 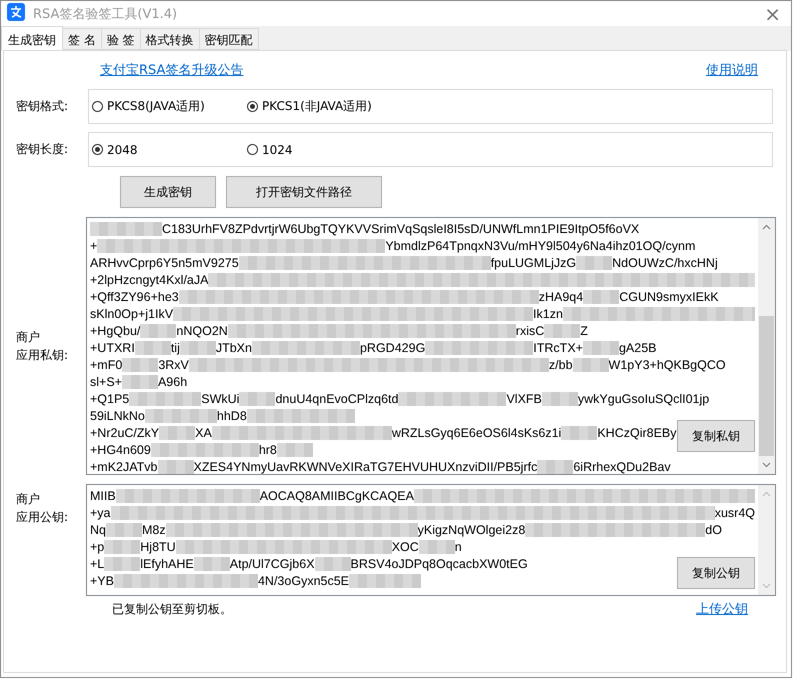 I want to click on key-text: MIIB, so click(x=103, y=495).